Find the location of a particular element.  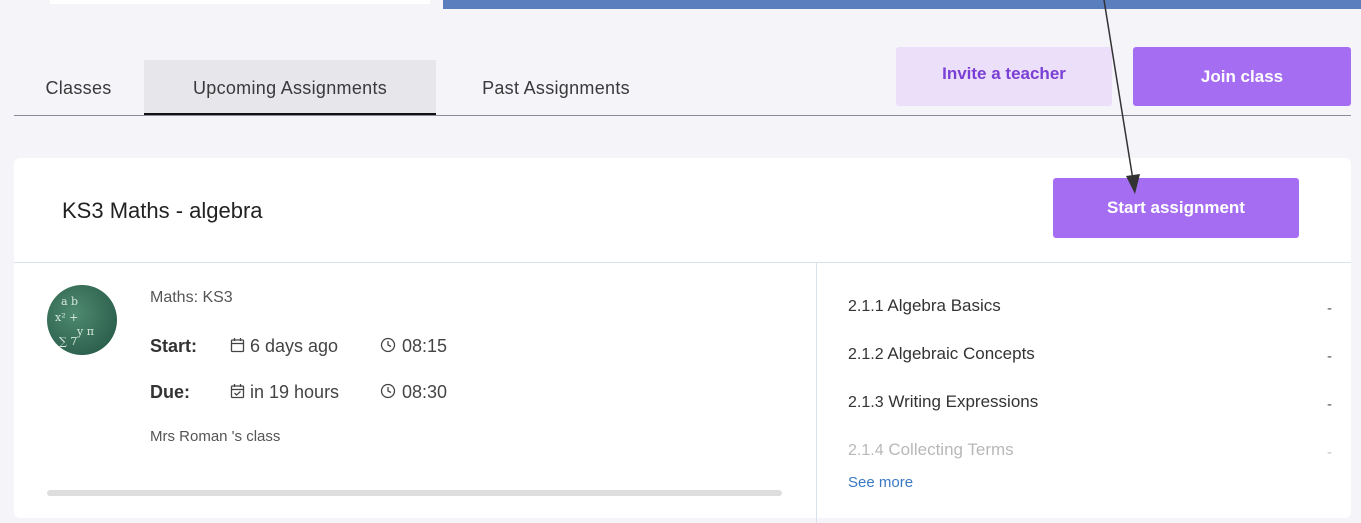

calendar-check-icon is located at coordinates (237, 393).